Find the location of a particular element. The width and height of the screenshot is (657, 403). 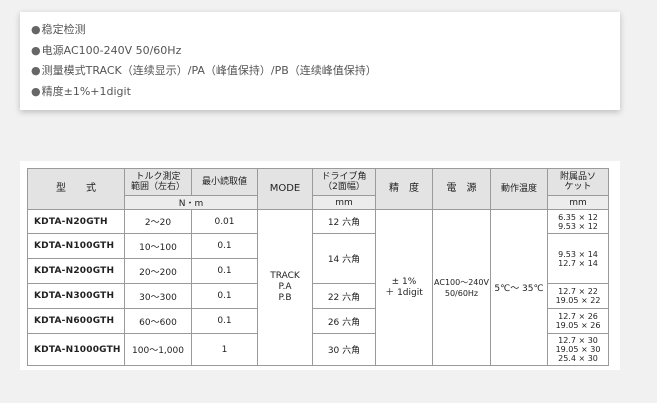

range-cell: 60～600 is located at coordinates (158, 321).